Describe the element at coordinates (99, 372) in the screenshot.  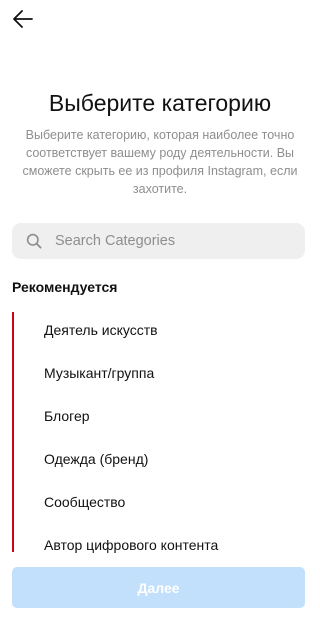
I see `category-label: Музыкант/группа` at that location.